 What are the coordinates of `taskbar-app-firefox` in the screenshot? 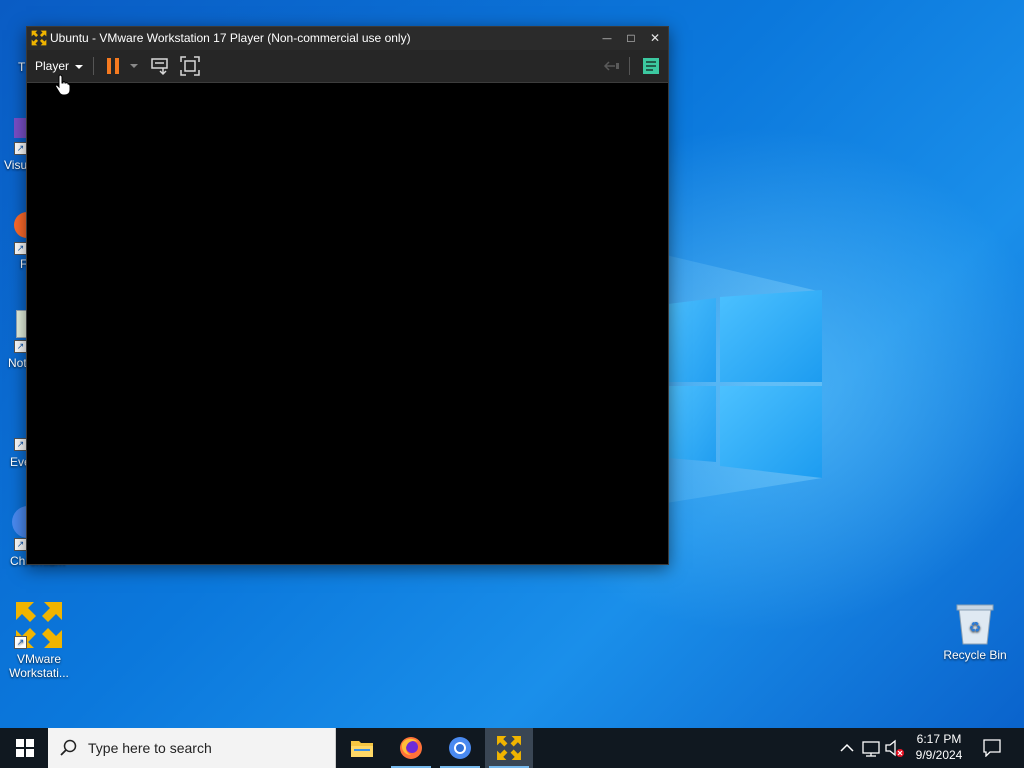 It's located at (411, 748).